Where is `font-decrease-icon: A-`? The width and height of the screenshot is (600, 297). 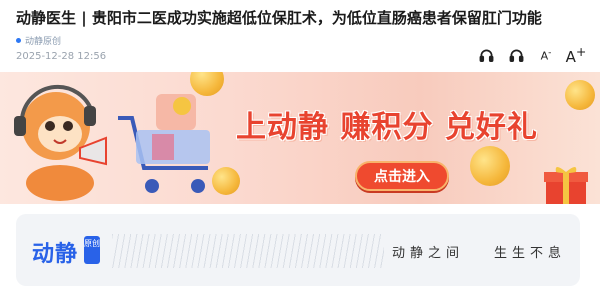 font-decrease-icon: A- is located at coordinates (546, 55).